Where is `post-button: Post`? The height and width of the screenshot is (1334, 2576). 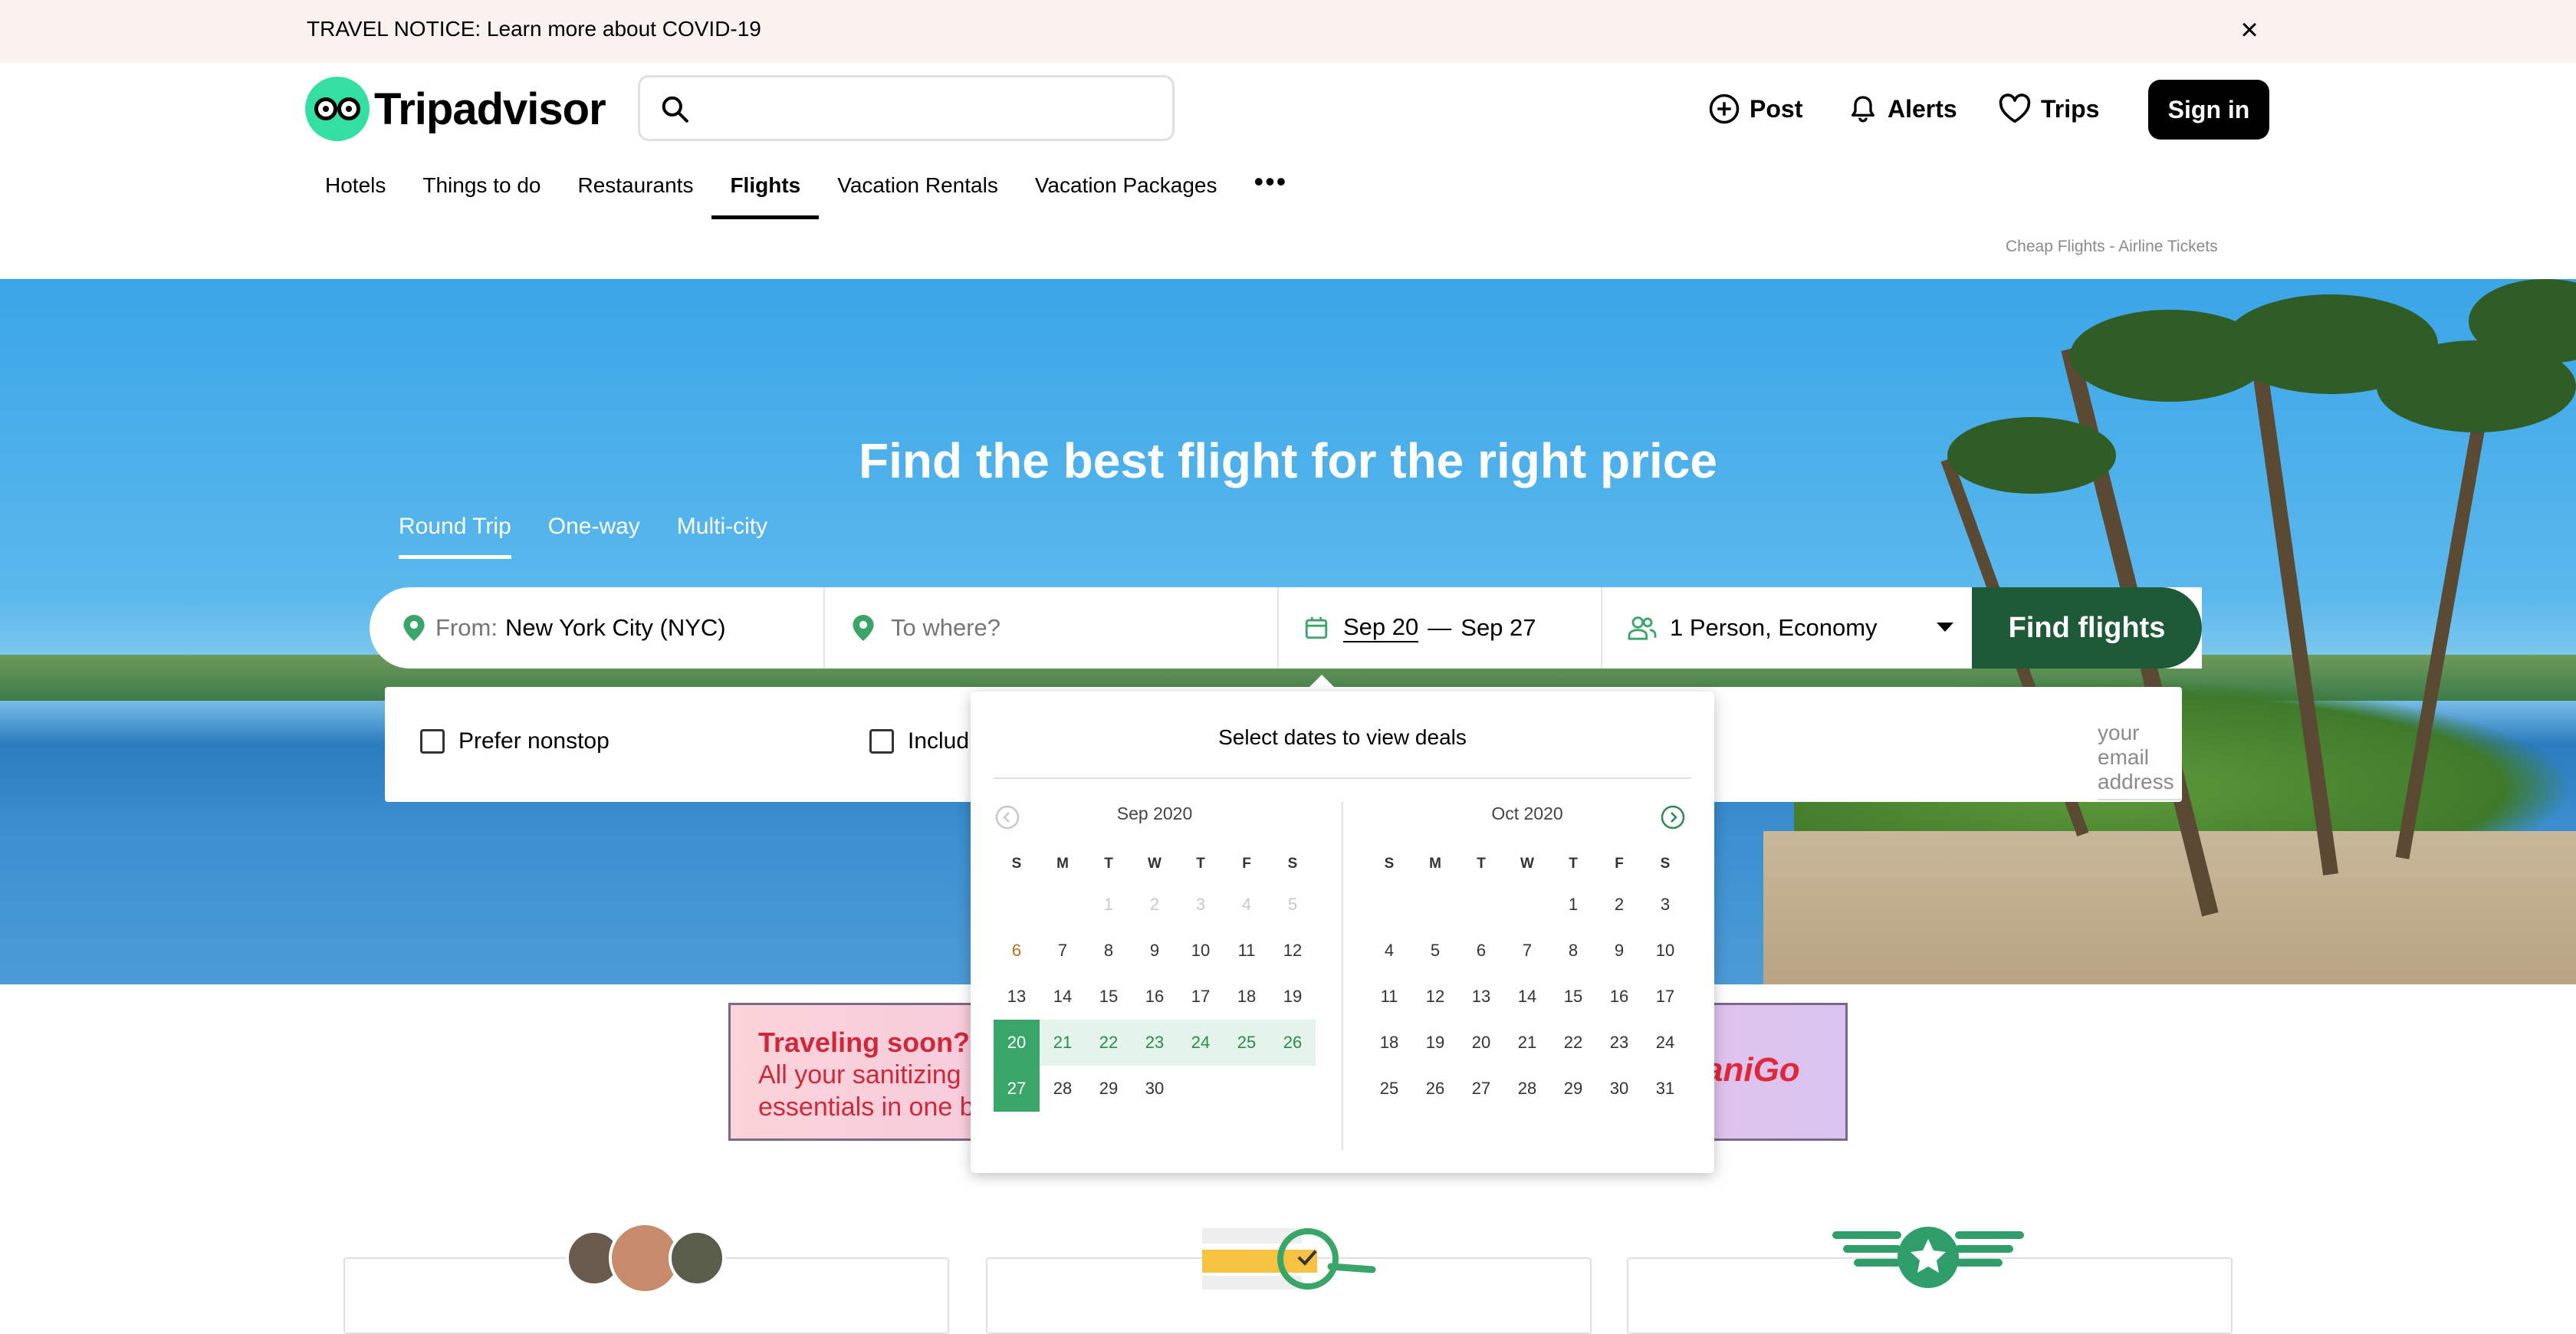
post-button: Post is located at coordinates (1755, 109).